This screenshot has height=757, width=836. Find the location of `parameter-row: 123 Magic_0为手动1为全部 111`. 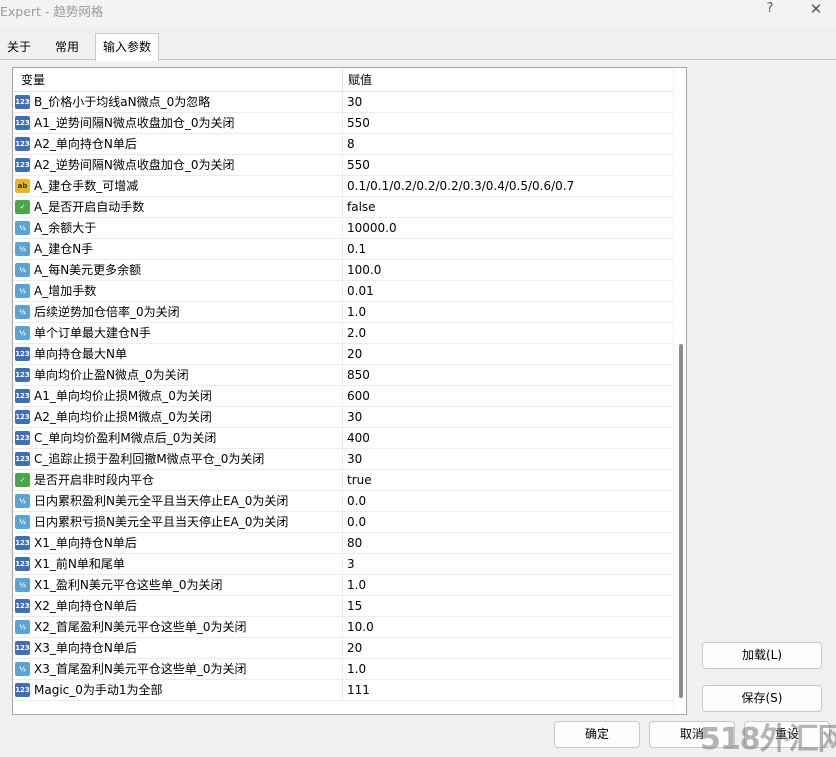

parameter-row: 123 Magic_0为手动1为全部 111 is located at coordinates (343, 690).